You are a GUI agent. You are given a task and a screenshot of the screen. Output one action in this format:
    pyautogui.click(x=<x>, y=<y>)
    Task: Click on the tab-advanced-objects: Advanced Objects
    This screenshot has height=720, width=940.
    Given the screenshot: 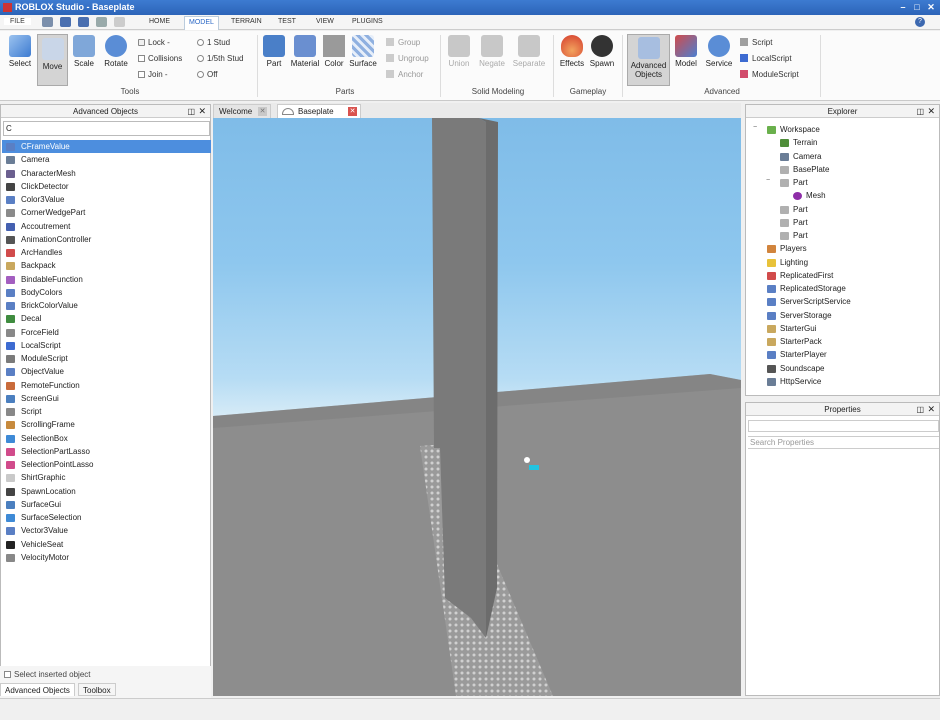 What is the action you would take?
    pyautogui.click(x=37, y=689)
    